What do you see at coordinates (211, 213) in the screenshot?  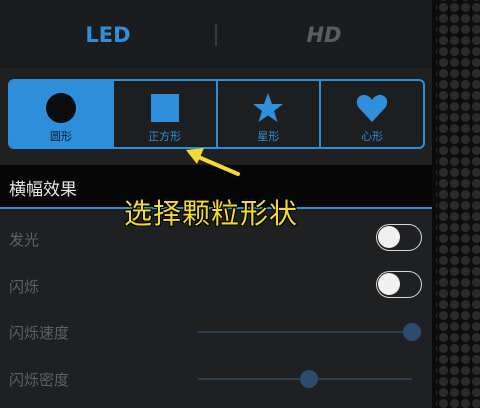 I see `annotation-caption: 选择颗粒形状` at bounding box center [211, 213].